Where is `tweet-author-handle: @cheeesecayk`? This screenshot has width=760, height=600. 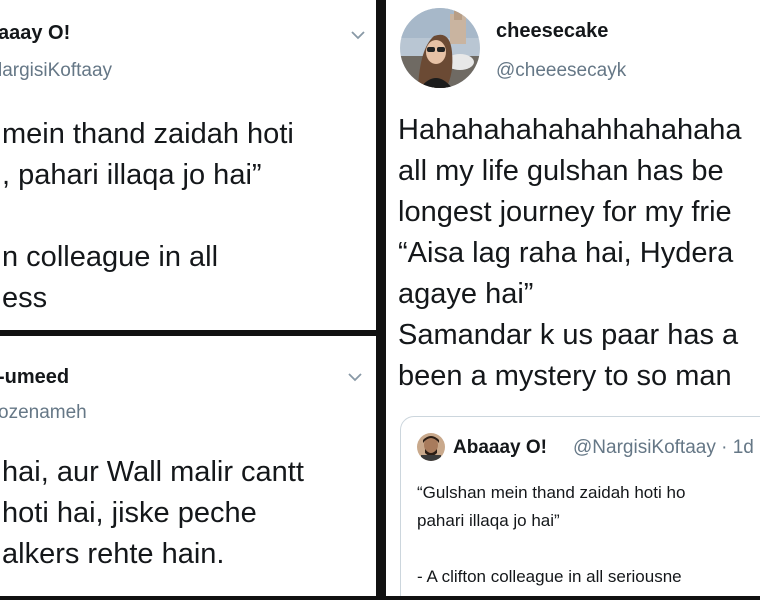 tweet-author-handle: @cheeesecayk is located at coordinates (561, 71).